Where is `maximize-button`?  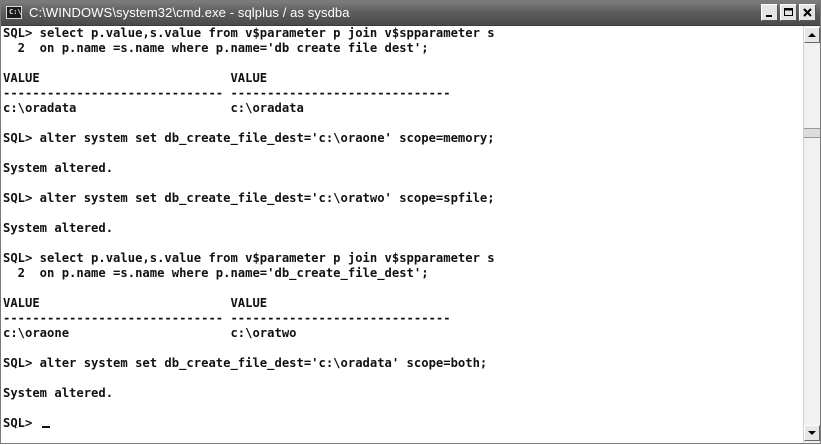 maximize-button is located at coordinates (788, 12).